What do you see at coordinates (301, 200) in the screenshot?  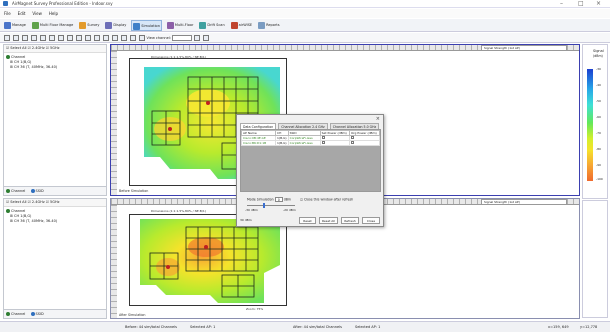 I see `close-after-refresh-checkbox: ☑` at bounding box center [301, 200].